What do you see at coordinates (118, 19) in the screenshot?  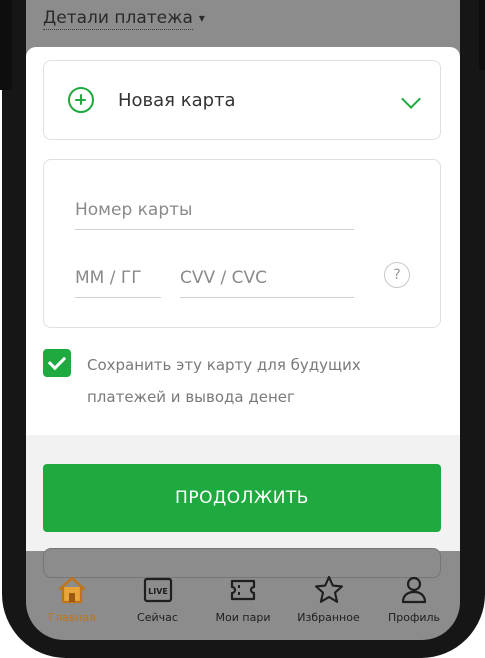 I see `payment-details-label: Детали платежа` at bounding box center [118, 19].